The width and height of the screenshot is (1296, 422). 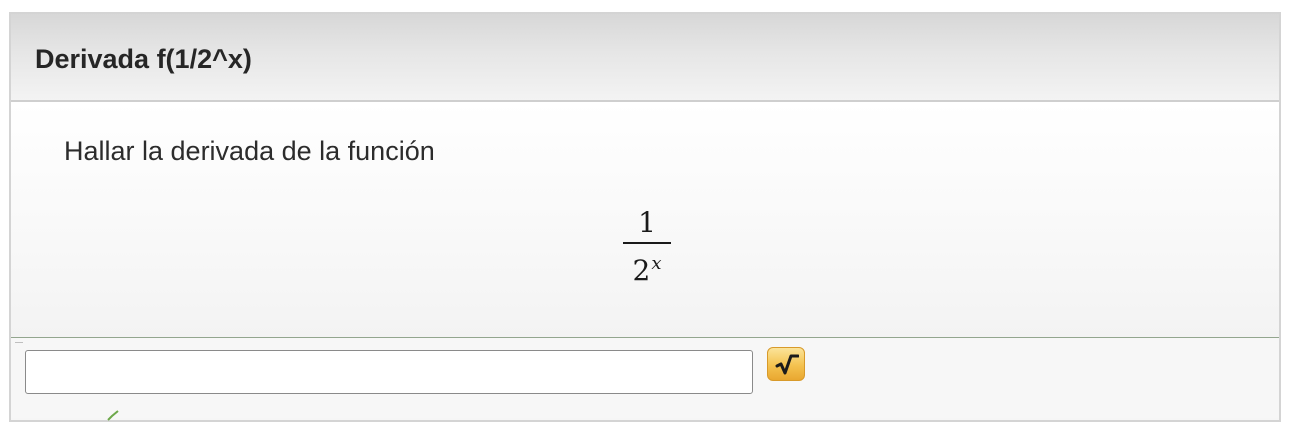 I want to click on denominator-exponent: x, so click(x=656, y=263).